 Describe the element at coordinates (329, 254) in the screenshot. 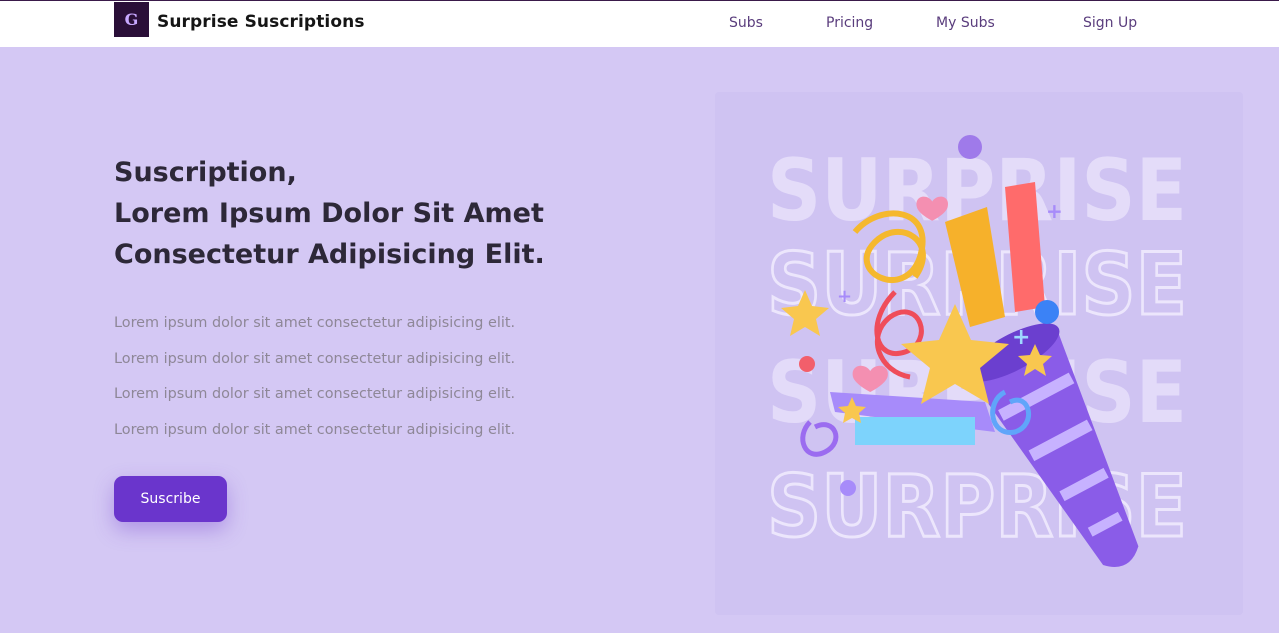

I see `hero-title-line: Consectetur Adipisicing Elit.` at that location.